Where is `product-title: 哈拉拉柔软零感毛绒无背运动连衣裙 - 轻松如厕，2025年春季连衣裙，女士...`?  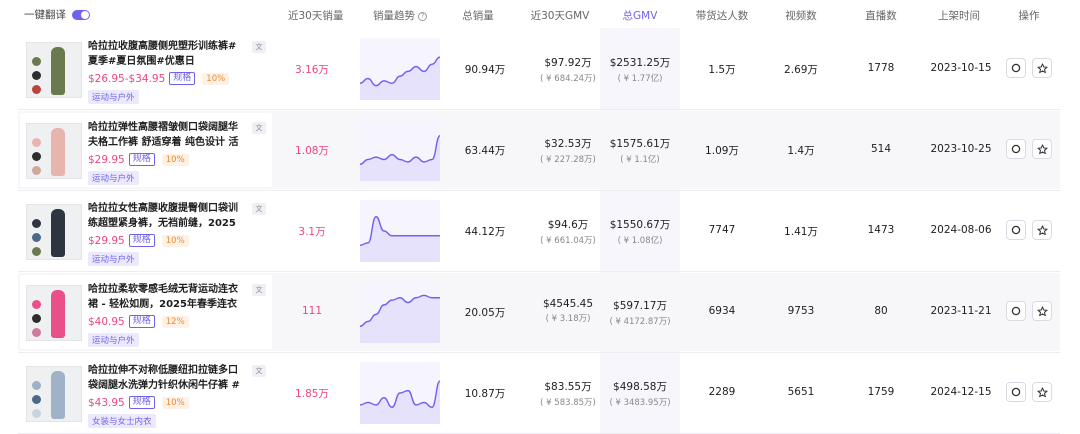 product-title: 哈拉拉柔软零感毛绒无背运动连衣裙 - 轻松如厕，2025年春季连衣裙，女士... is located at coordinates (164, 297).